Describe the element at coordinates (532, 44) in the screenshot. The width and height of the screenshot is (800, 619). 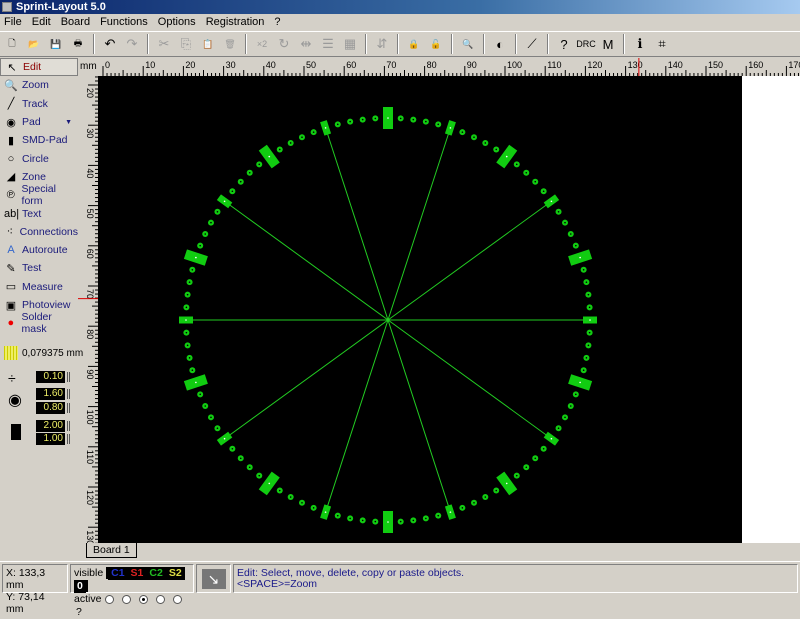
I see `autoroute-button: ⟋` at that location.